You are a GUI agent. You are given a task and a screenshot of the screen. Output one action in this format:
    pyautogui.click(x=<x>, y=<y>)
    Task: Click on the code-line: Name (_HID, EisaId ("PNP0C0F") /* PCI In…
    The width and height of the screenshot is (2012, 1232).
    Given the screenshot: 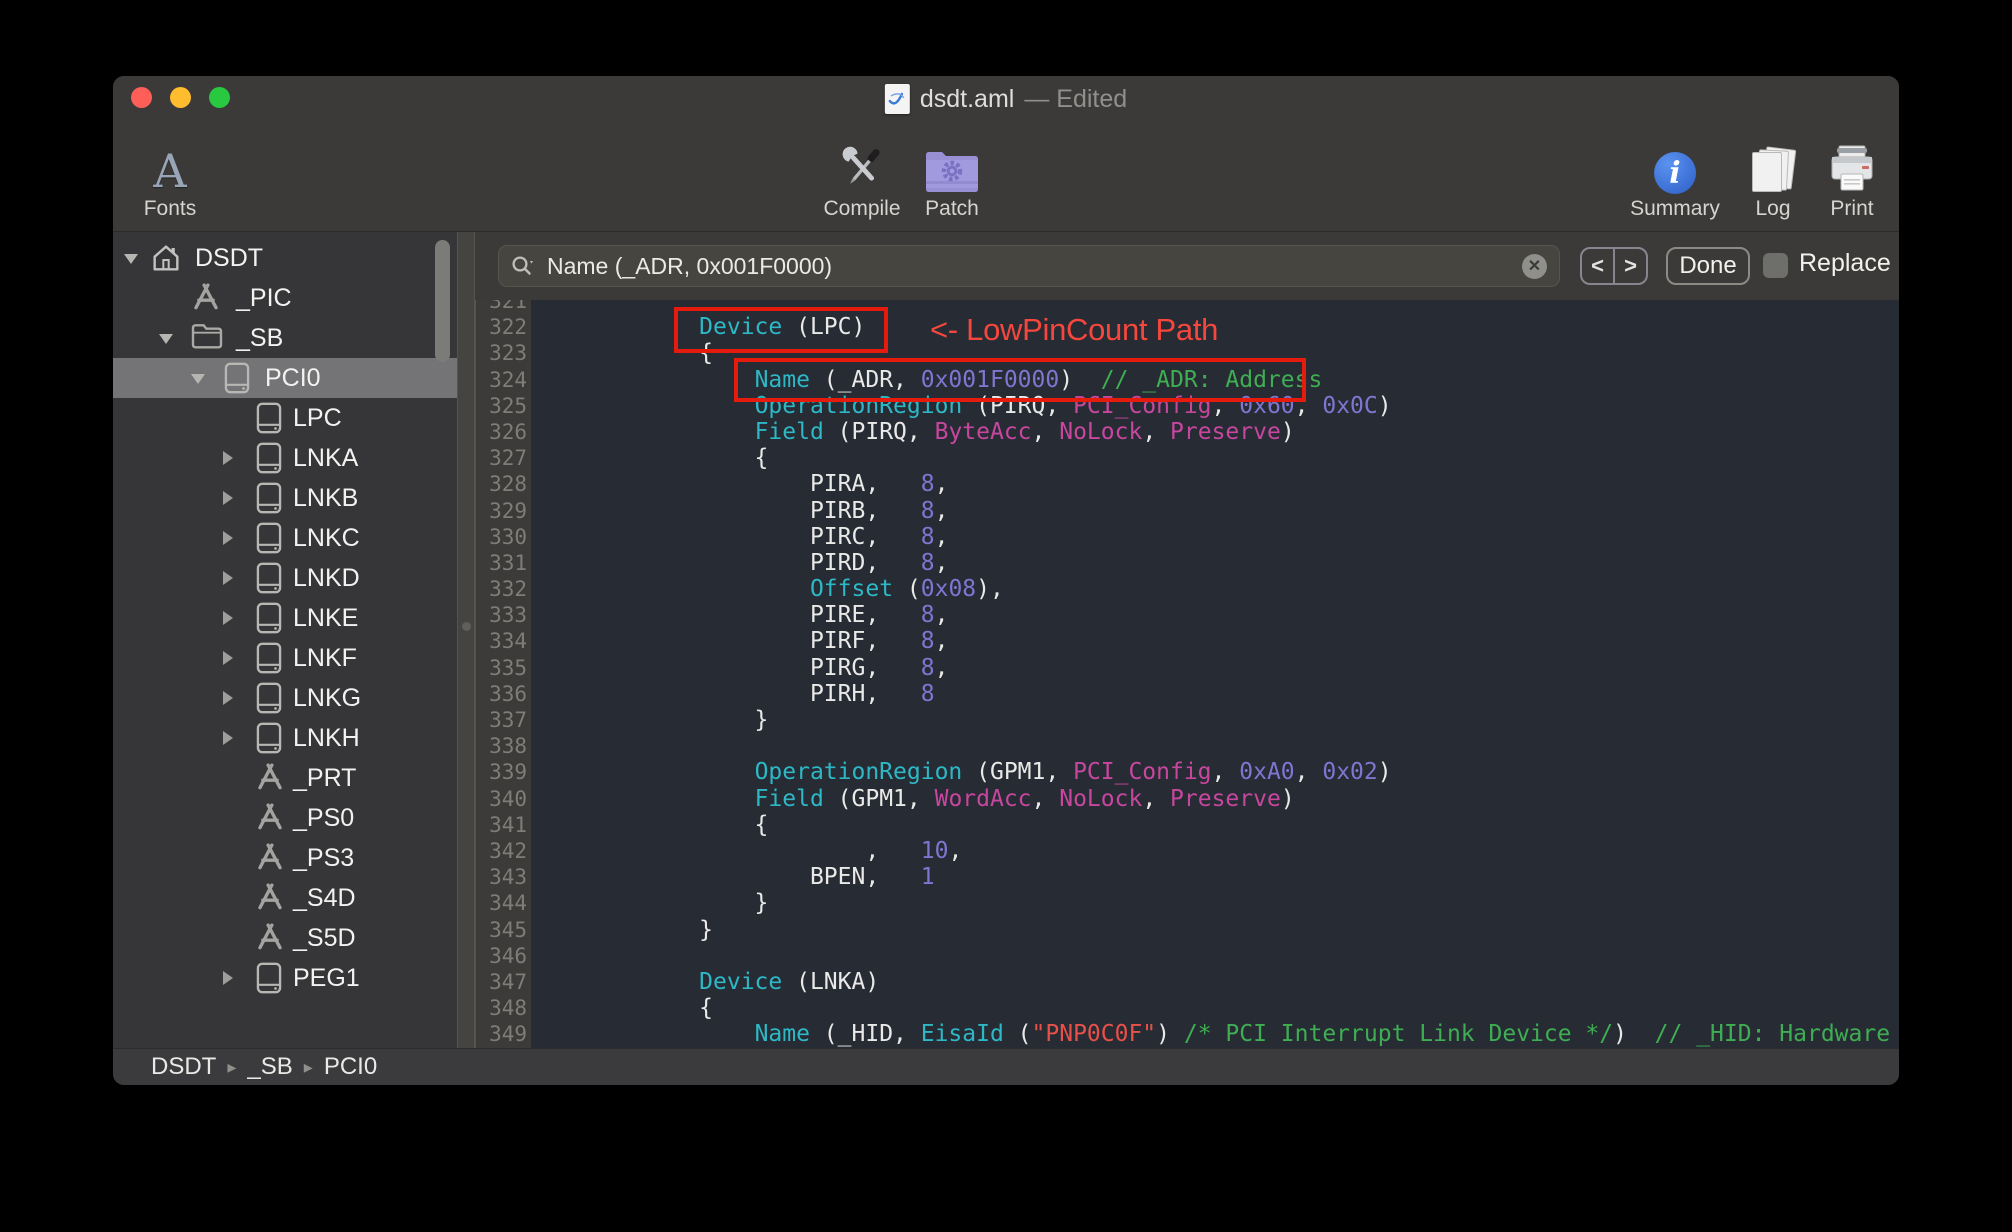 What is the action you would take?
    pyautogui.click(x=1216, y=1034)
    